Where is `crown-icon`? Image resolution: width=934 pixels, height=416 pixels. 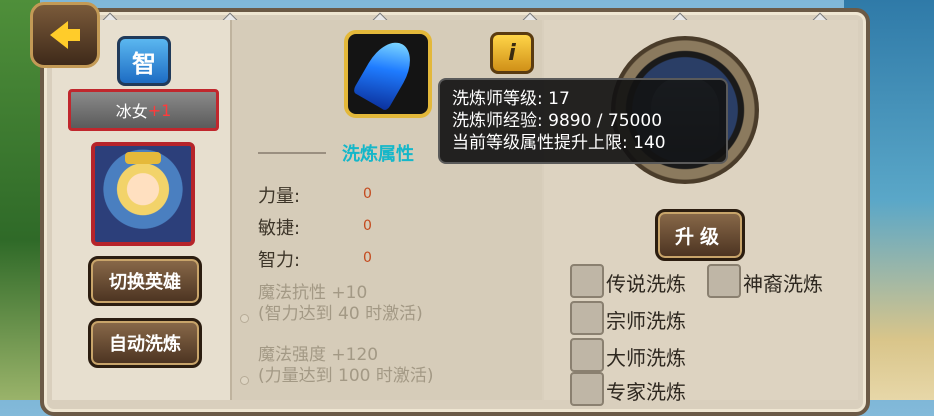 crown-icon is located at coordinates (143, 158).